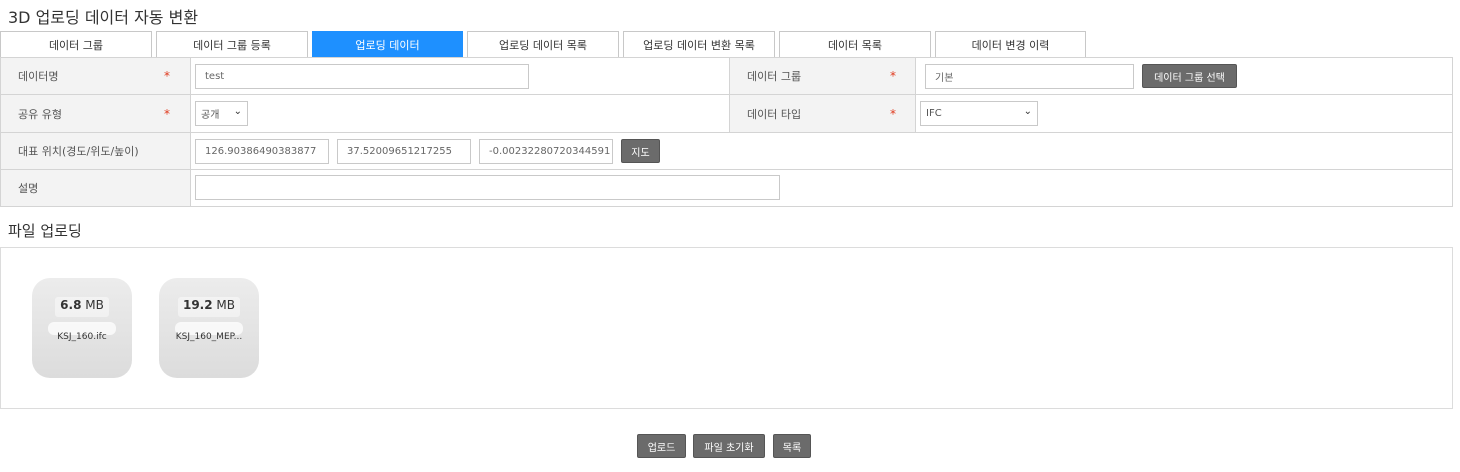 This screenshot has width=1460, height=472. I want to click on tab-uploading-data: 업로딩 데이터, so click(387, 44).